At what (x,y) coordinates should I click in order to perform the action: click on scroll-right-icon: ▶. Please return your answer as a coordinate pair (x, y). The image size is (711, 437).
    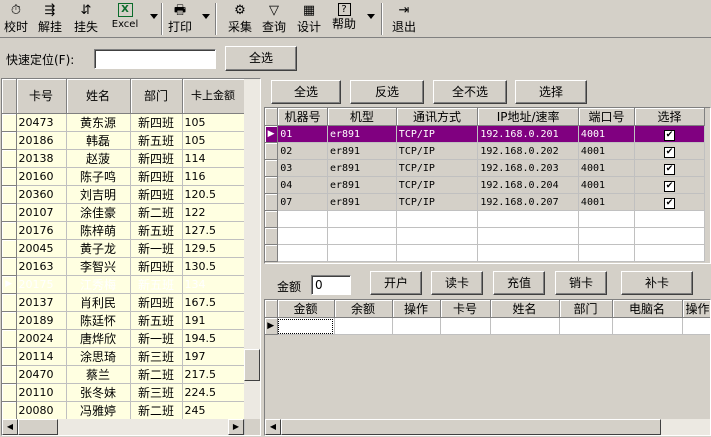
    Looking at the image, I should click on (236, 427).